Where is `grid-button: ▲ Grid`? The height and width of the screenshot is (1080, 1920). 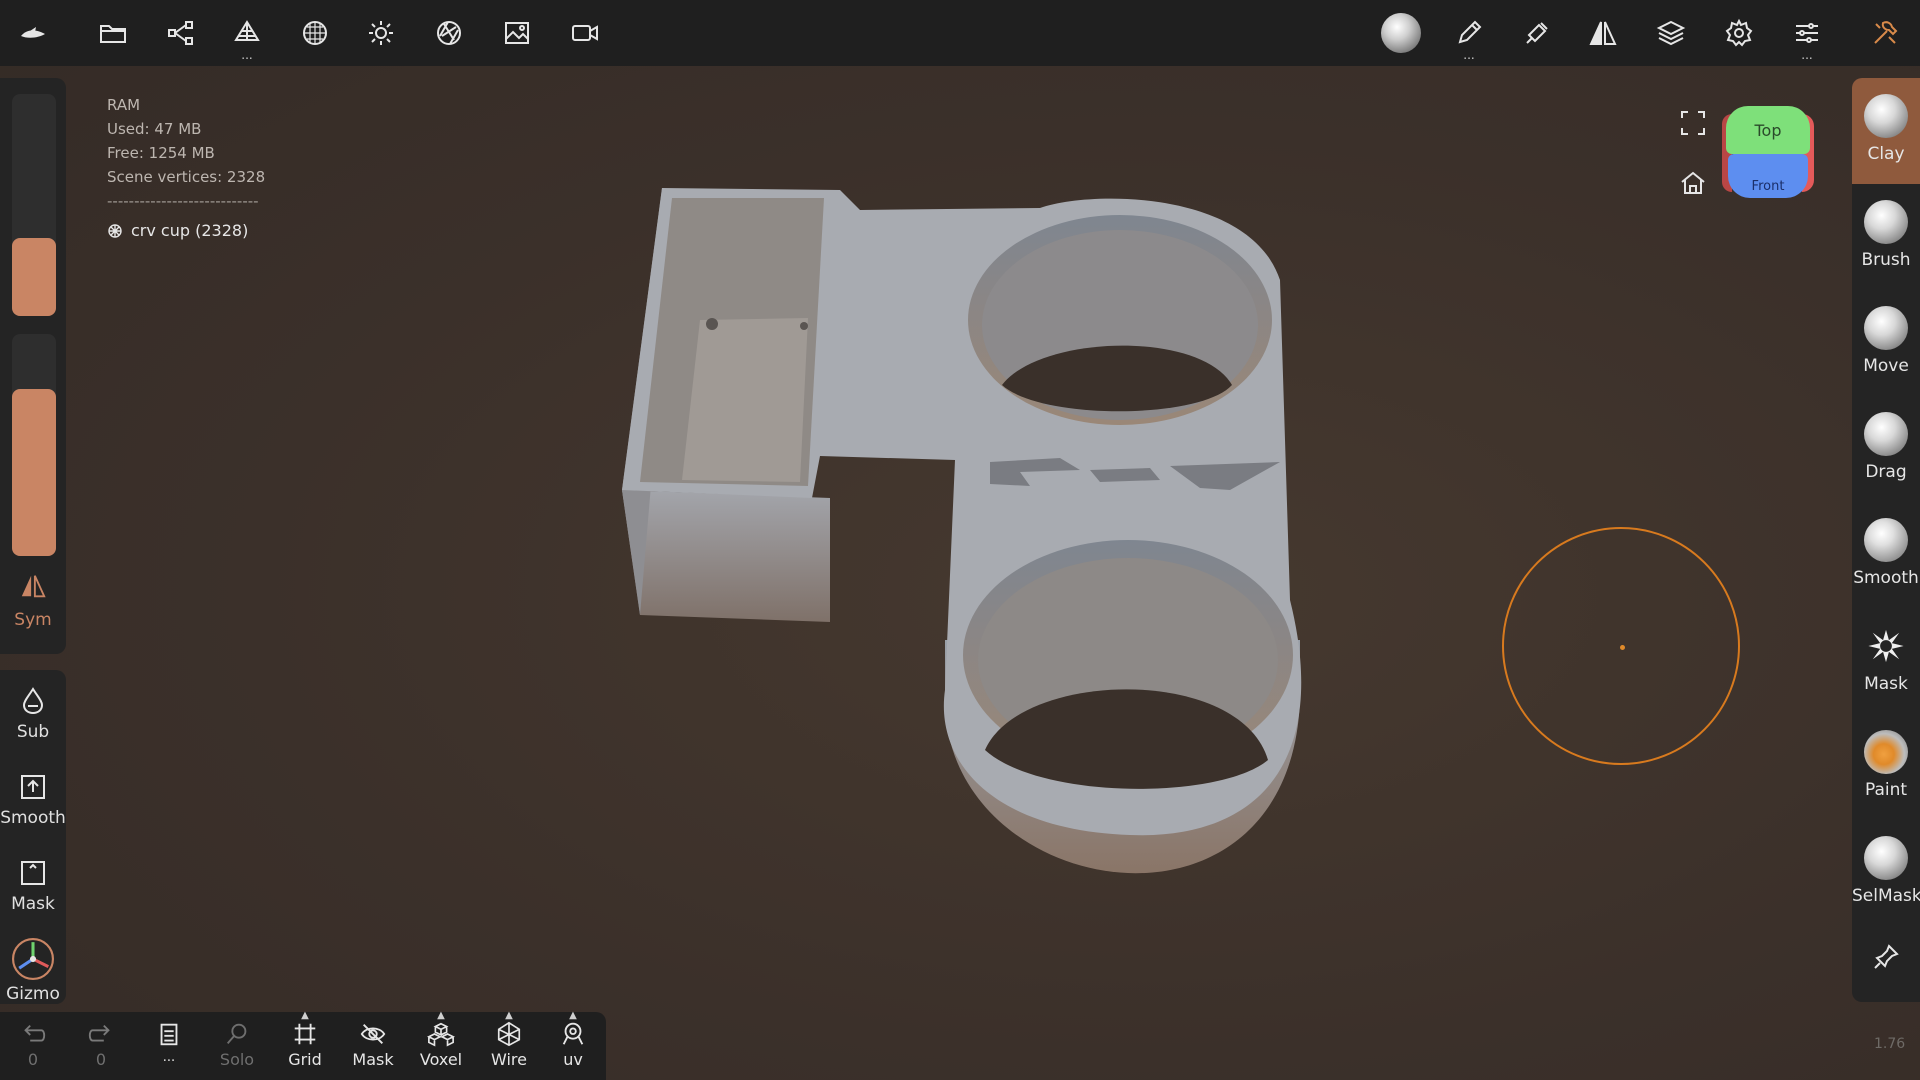
grid-button: ▲ Grid is located at coordinates (305, 1045).